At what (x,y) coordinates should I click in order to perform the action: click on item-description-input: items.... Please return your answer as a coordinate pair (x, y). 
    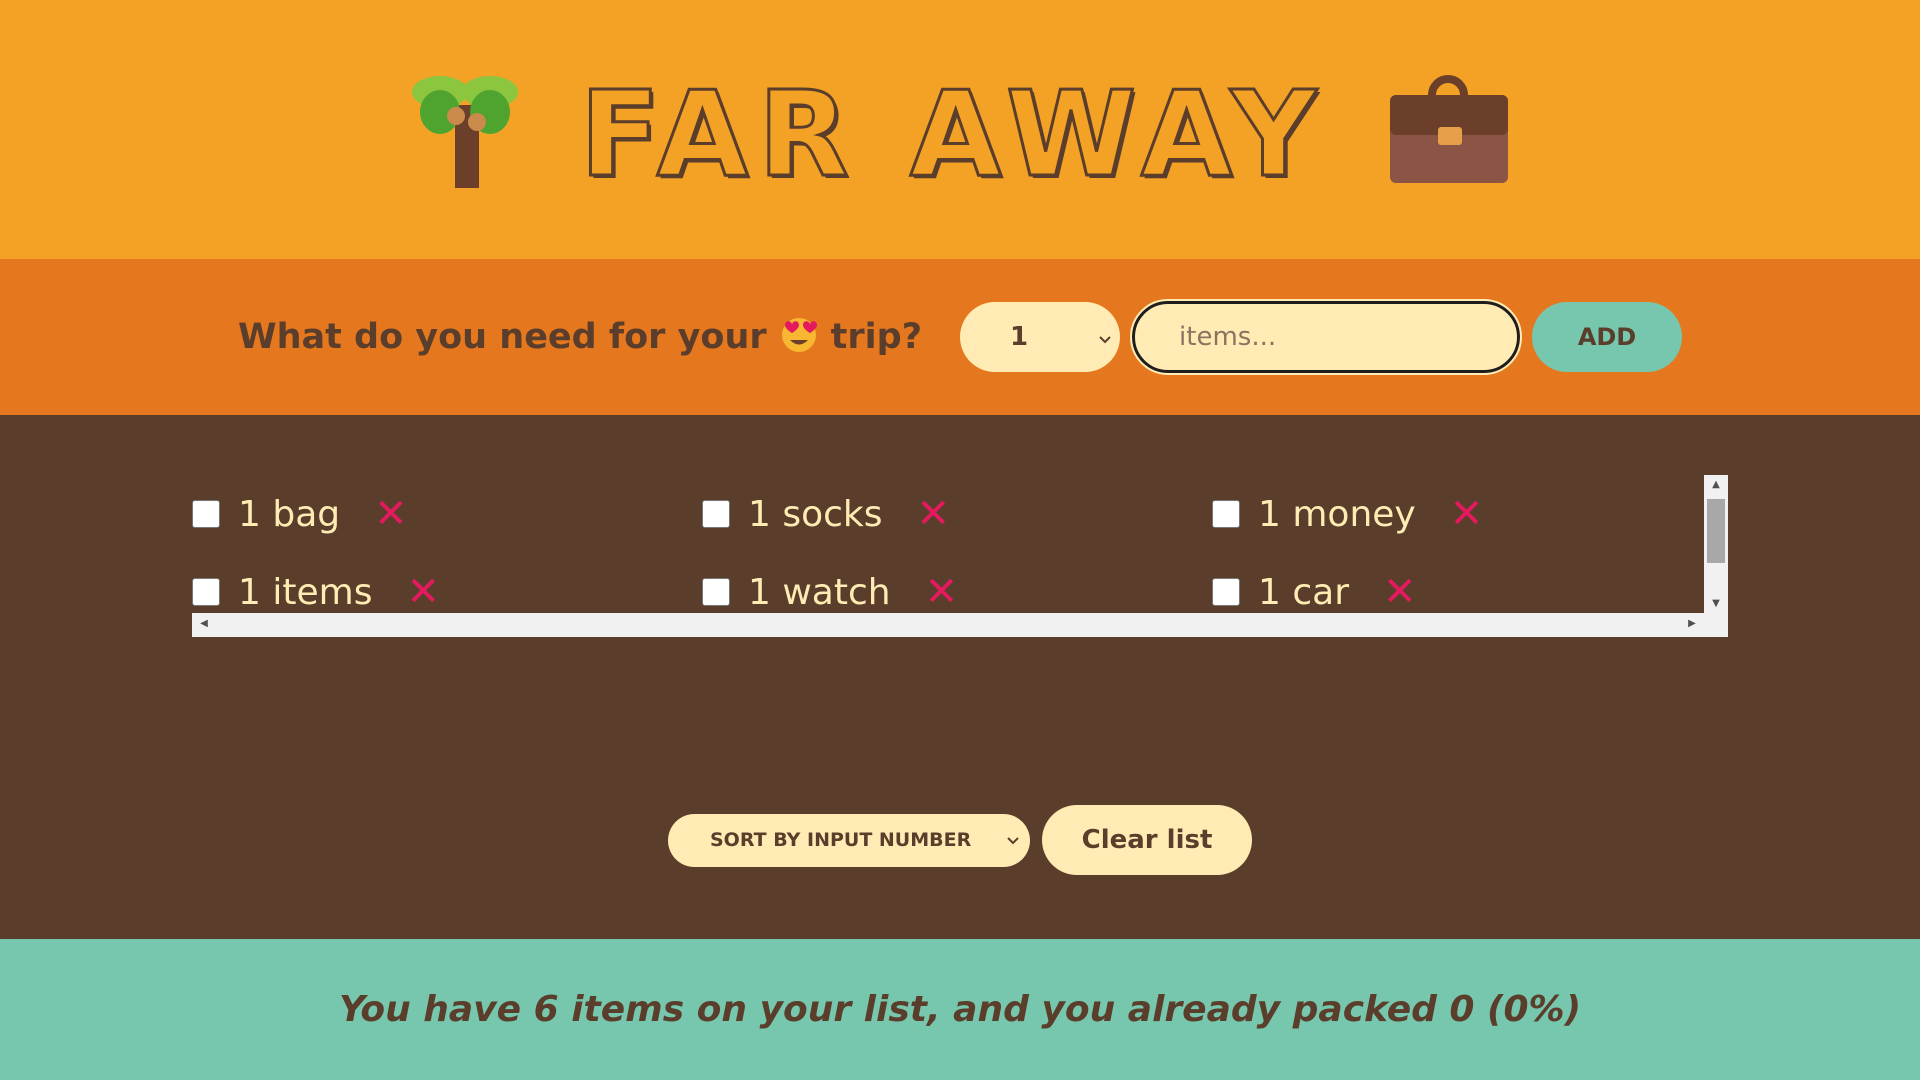
    Looking at the image, I should click on (1326, 337).